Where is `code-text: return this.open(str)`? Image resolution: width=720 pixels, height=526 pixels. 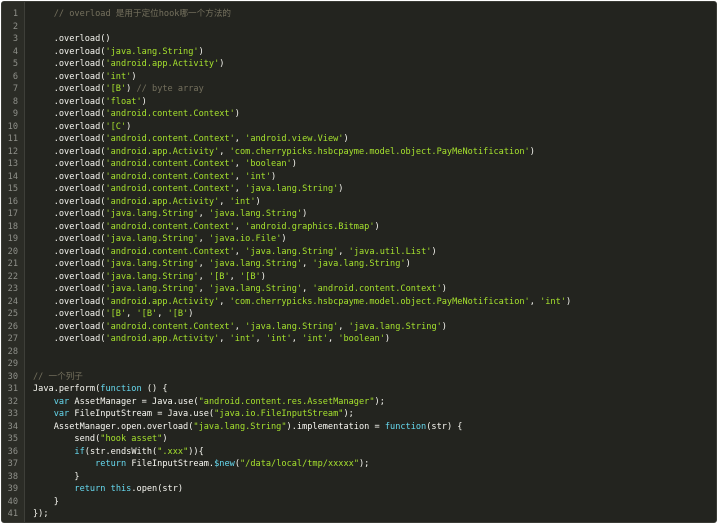 code-text: return this.open(str) is located at coordinates (108, 489).